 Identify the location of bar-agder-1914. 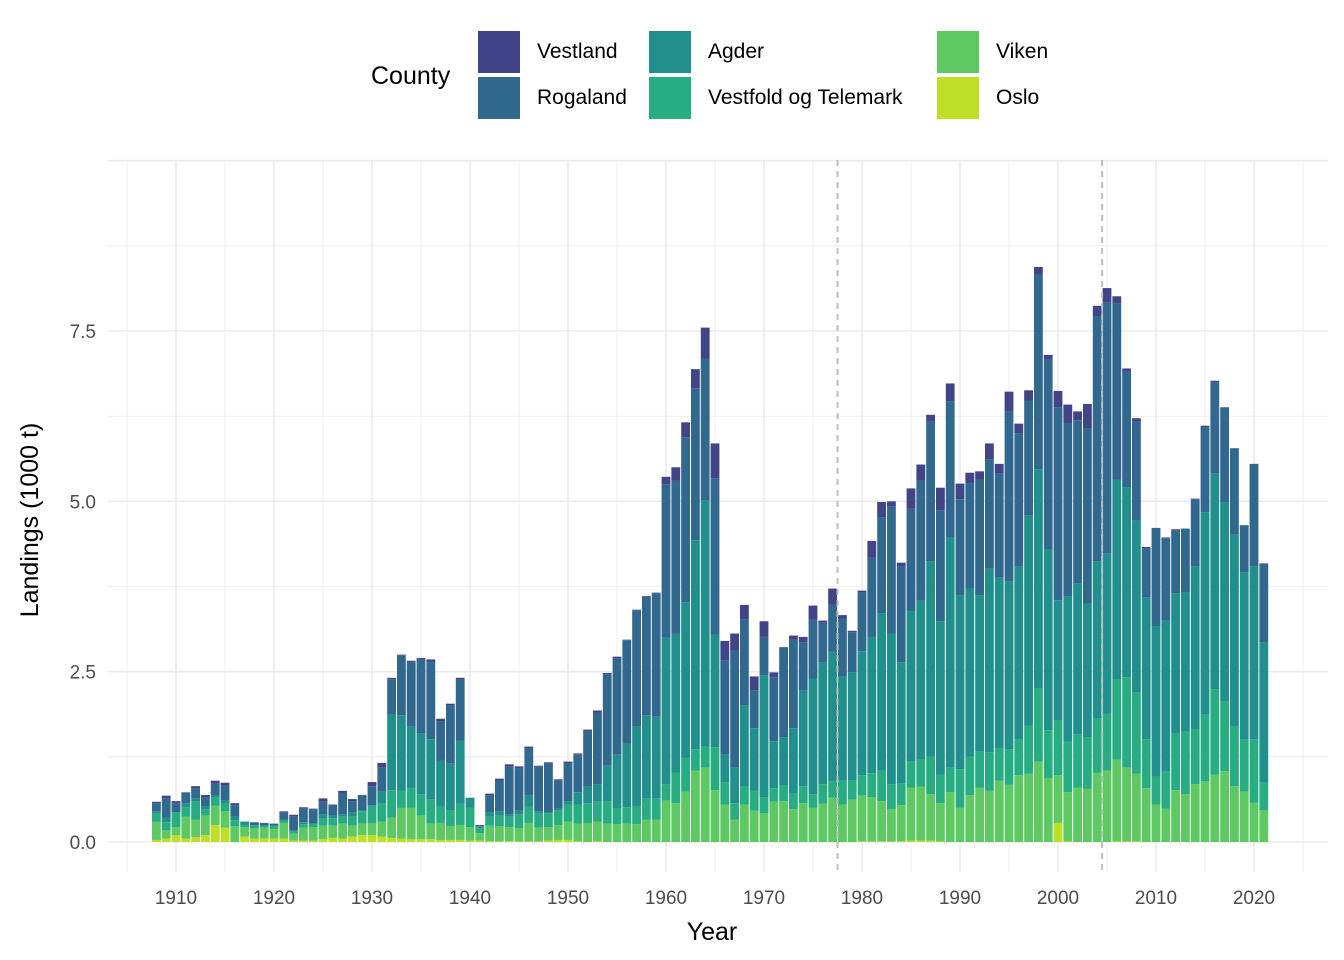
(215, 796).